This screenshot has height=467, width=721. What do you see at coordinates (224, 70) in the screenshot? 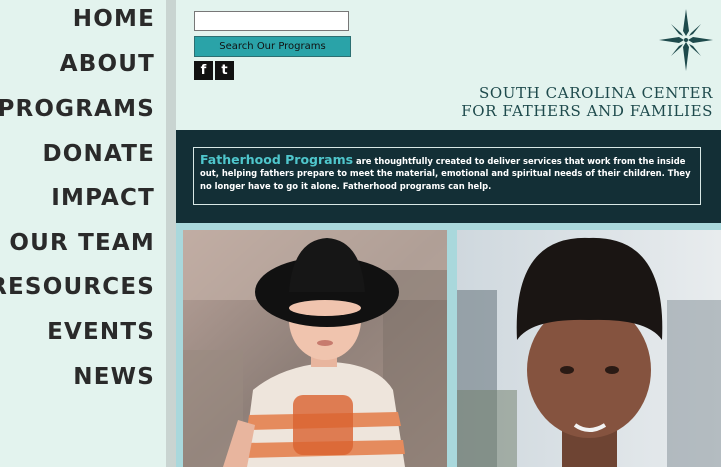
I see `twitter-icon: t` at bounding box center [224, 70].